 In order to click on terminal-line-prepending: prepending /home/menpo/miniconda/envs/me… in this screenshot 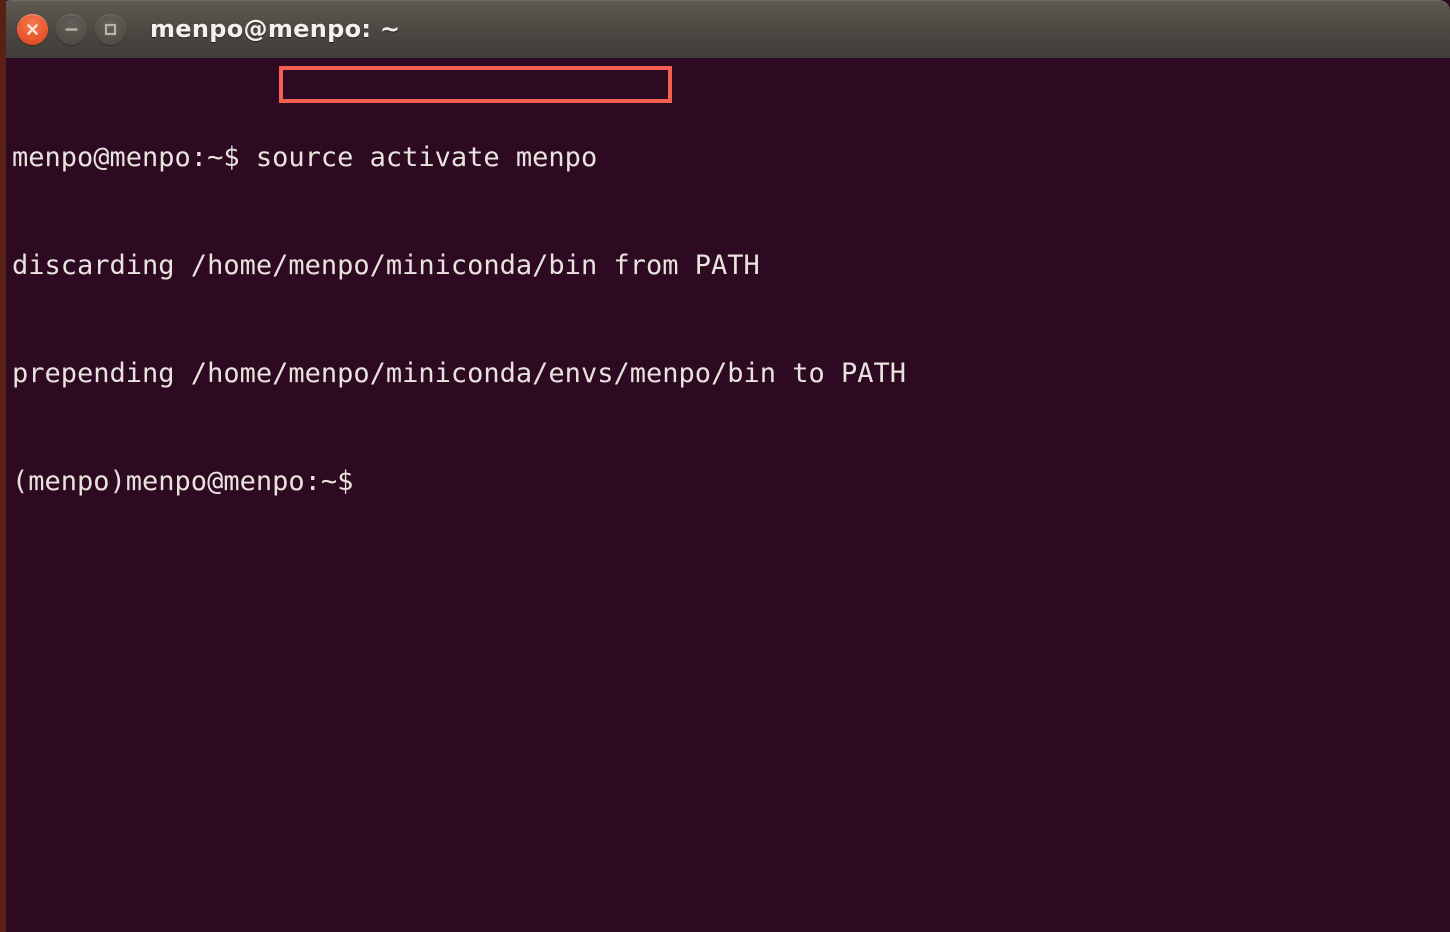, I will do `click(459, 373)`.